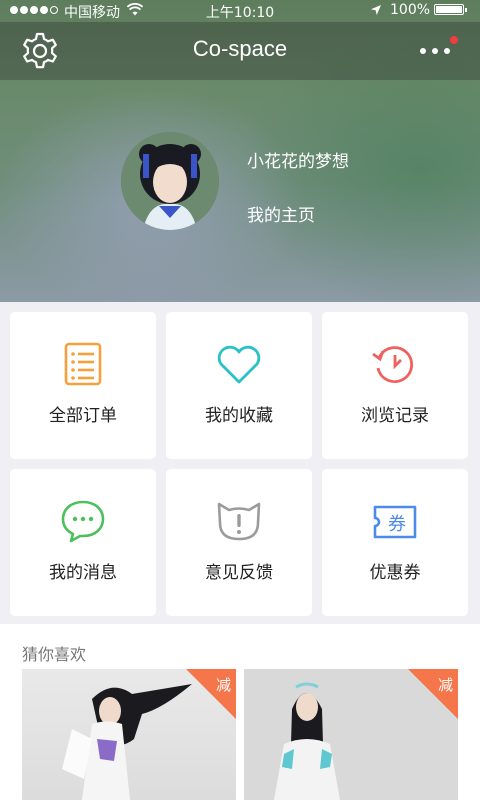 This screenshot has width=480, height=800. What do you see at coordinates (239, 573) in the screenshot?
I see `feedback-label: 意见反馈` at bounding box center [239, 573].